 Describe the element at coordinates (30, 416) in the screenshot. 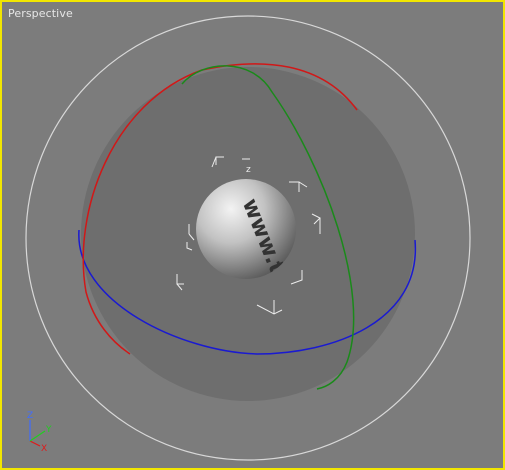

I see `tripod-z-label: Z` at that location.